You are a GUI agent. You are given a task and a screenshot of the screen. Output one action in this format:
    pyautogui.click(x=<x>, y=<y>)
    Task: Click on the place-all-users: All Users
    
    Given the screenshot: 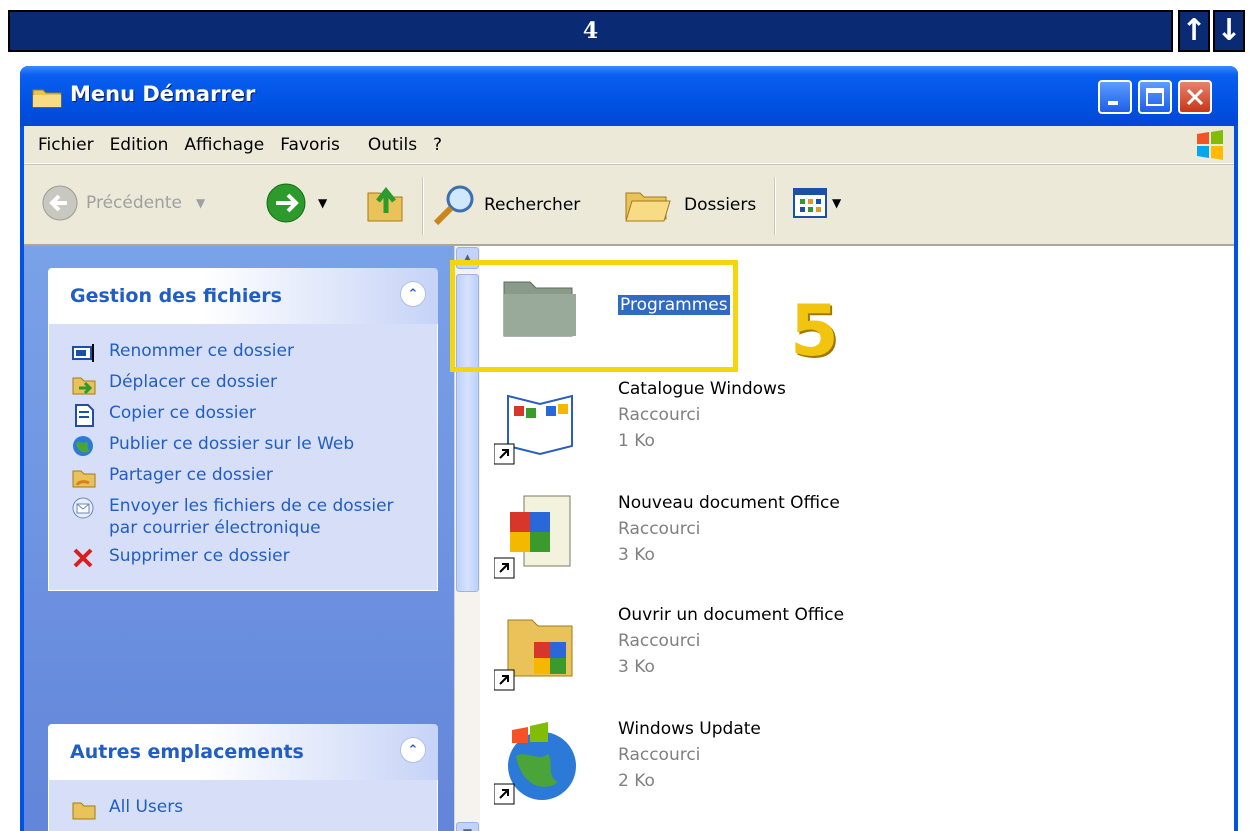 What is the action you would take?
    pyautogui.click(x=248, y=808)
    